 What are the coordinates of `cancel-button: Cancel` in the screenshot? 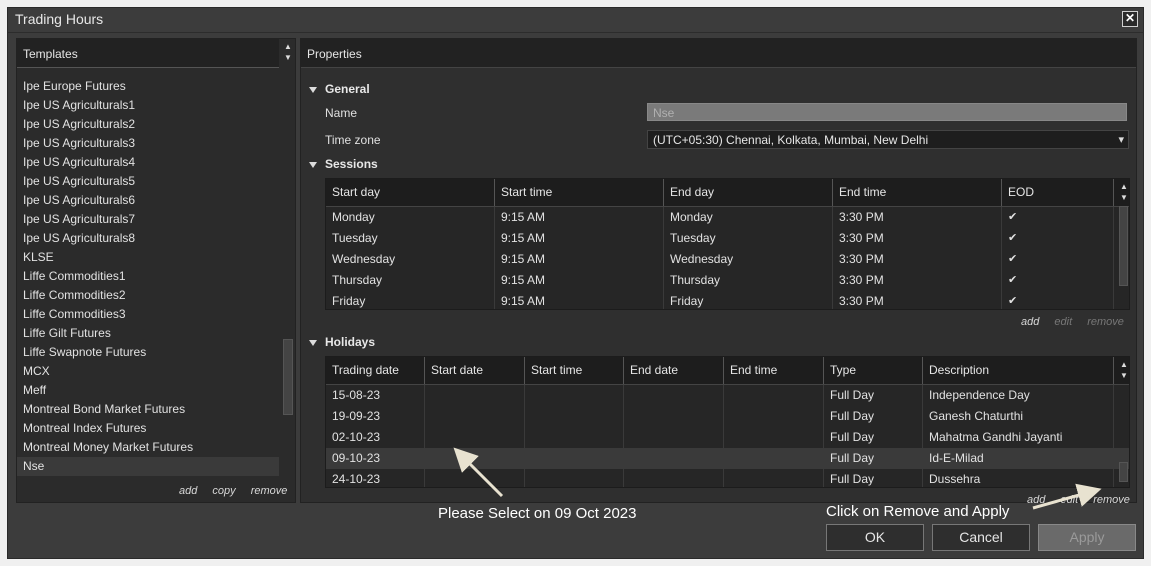 It's located at (981, 537).